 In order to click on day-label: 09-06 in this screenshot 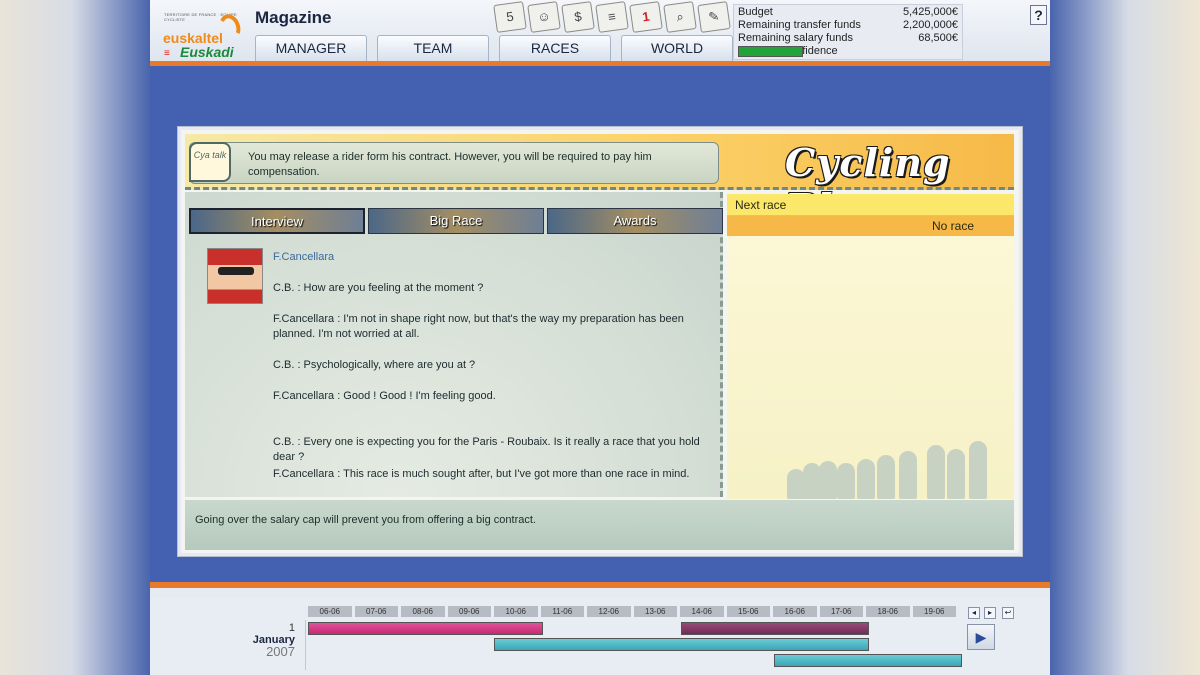, I will do `click(469, 611)`.